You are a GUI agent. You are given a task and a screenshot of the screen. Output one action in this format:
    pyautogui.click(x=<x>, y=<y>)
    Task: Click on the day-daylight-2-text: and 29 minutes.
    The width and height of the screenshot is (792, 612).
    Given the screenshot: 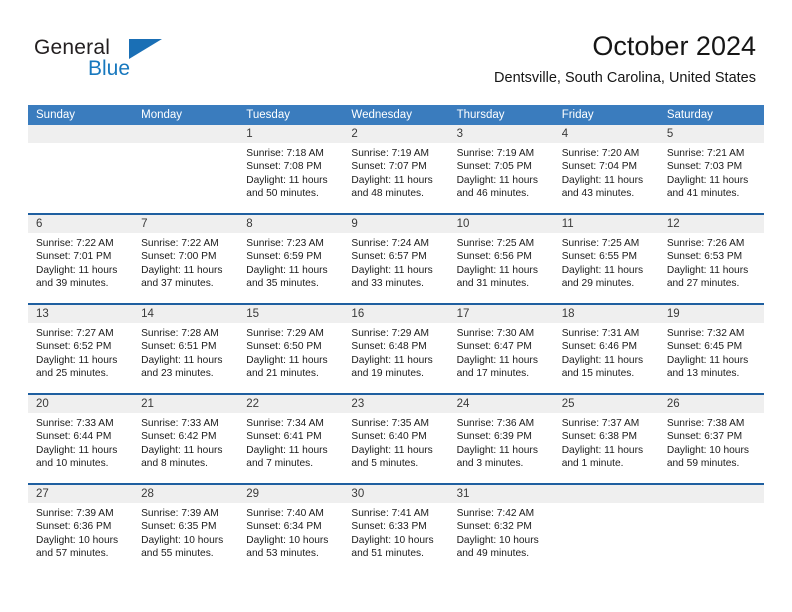 What is the action you would take?
    pyautogui.click(x=598, y=284)
    